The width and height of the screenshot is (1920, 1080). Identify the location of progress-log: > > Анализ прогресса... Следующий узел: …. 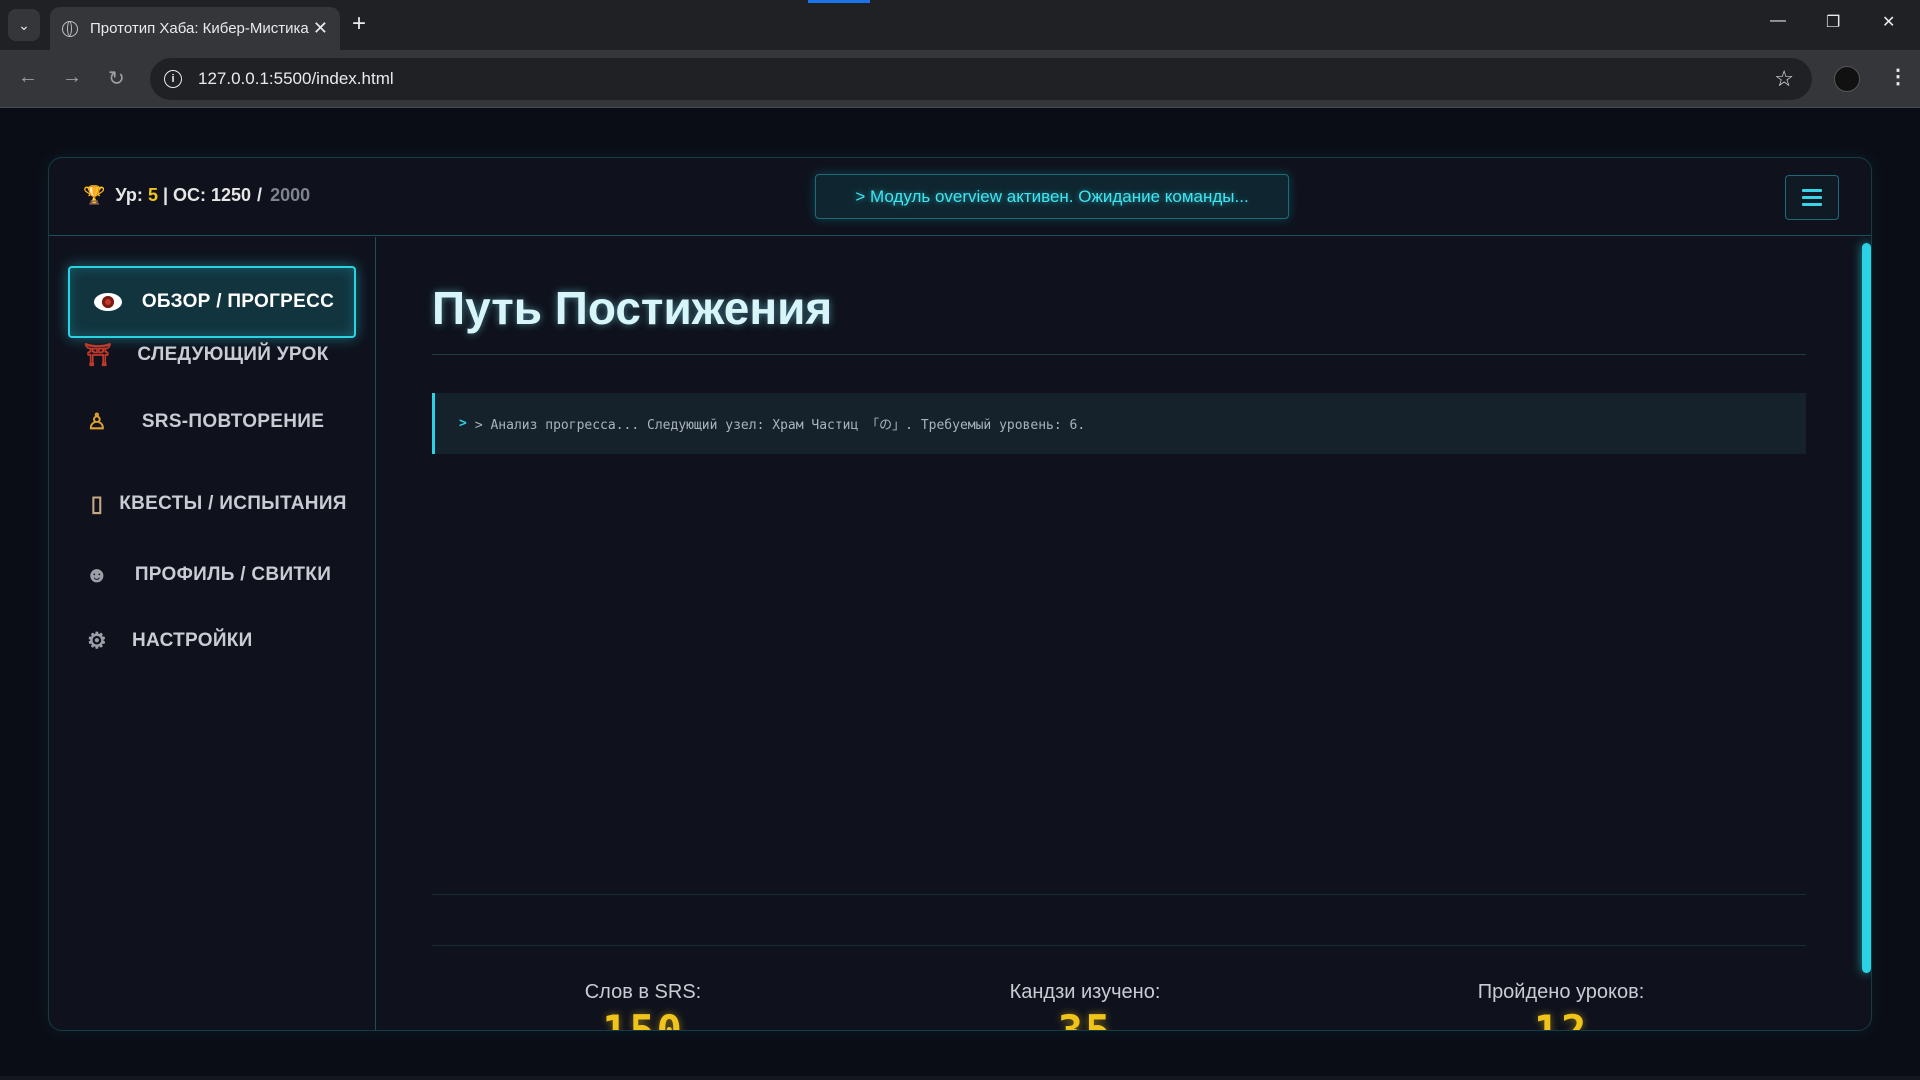
(1119, 423).